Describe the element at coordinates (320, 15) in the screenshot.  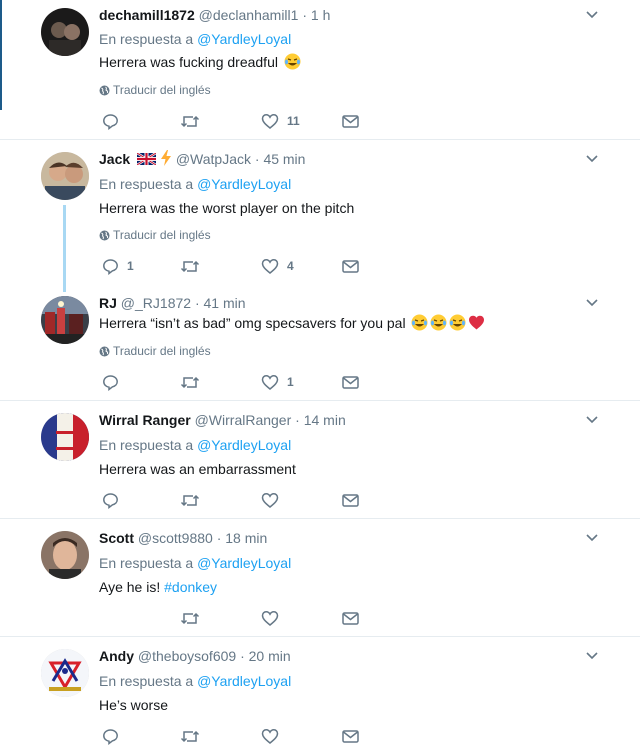
I see `timestamp: 1 h` at that location.